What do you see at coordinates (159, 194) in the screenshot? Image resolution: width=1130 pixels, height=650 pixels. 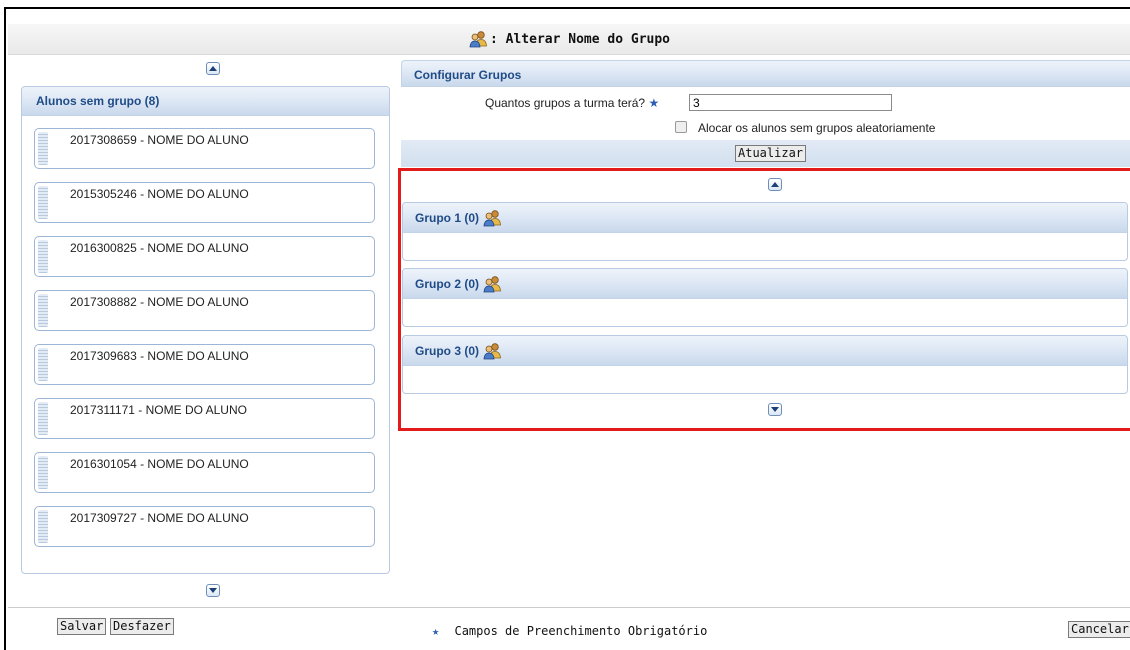 I see `student-name: 2015305246 - NOME DO ALUNO` at bounding box center [159, 194].